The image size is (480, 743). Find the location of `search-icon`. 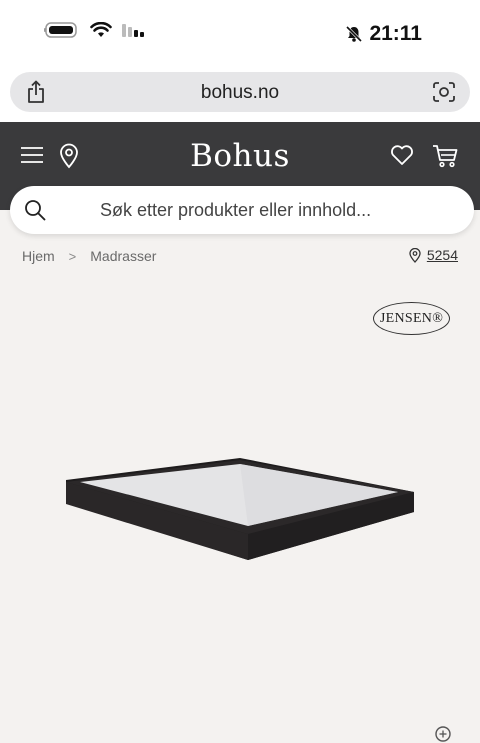

search-icon is located at coordinates (35, 210).